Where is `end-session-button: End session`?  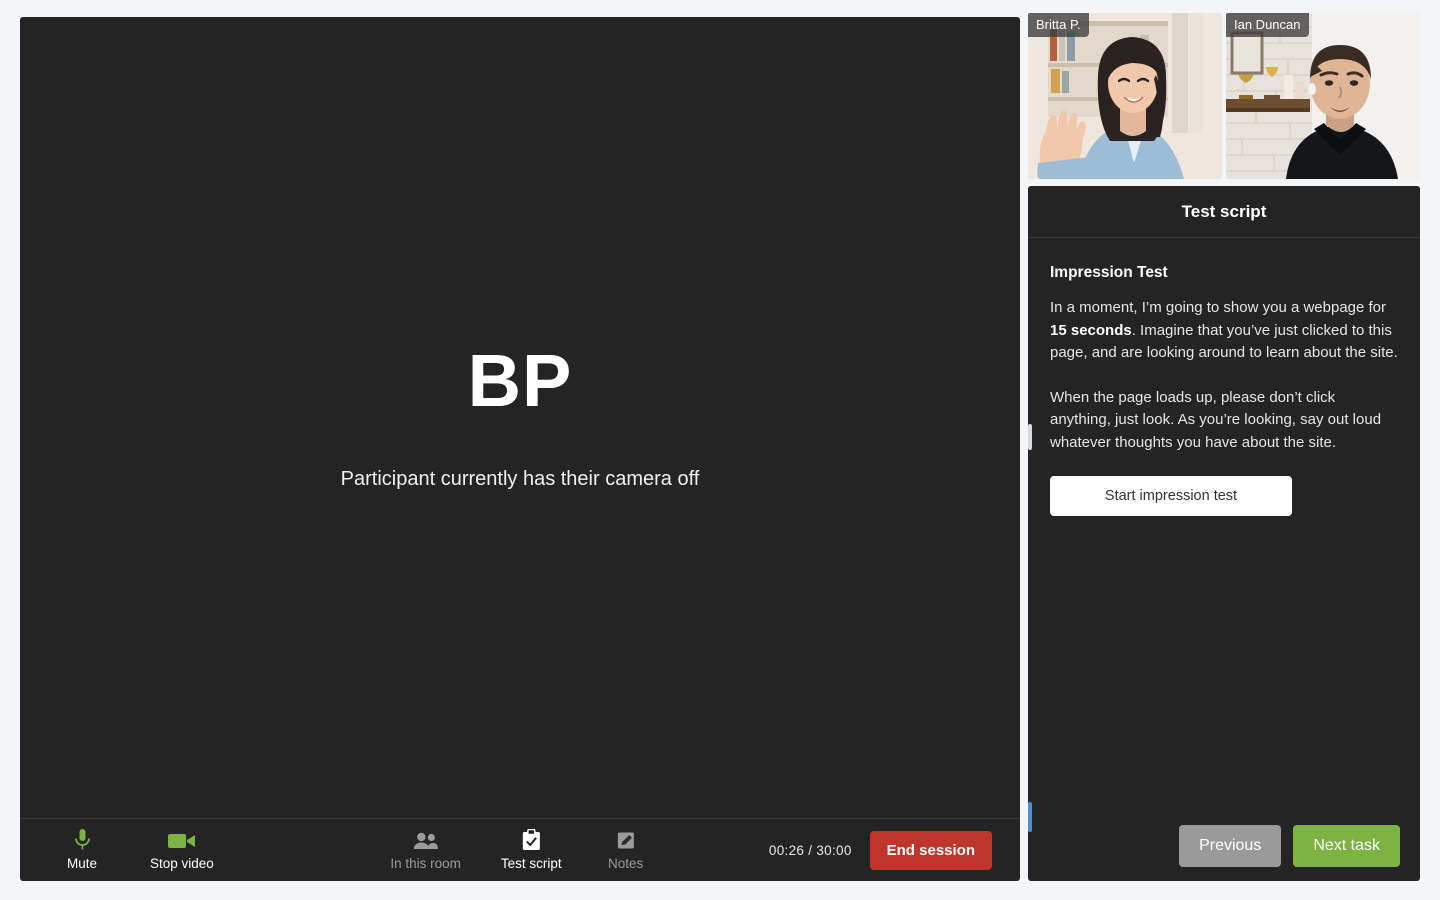
end-session-button: End session is located at coordinates (930, 850).